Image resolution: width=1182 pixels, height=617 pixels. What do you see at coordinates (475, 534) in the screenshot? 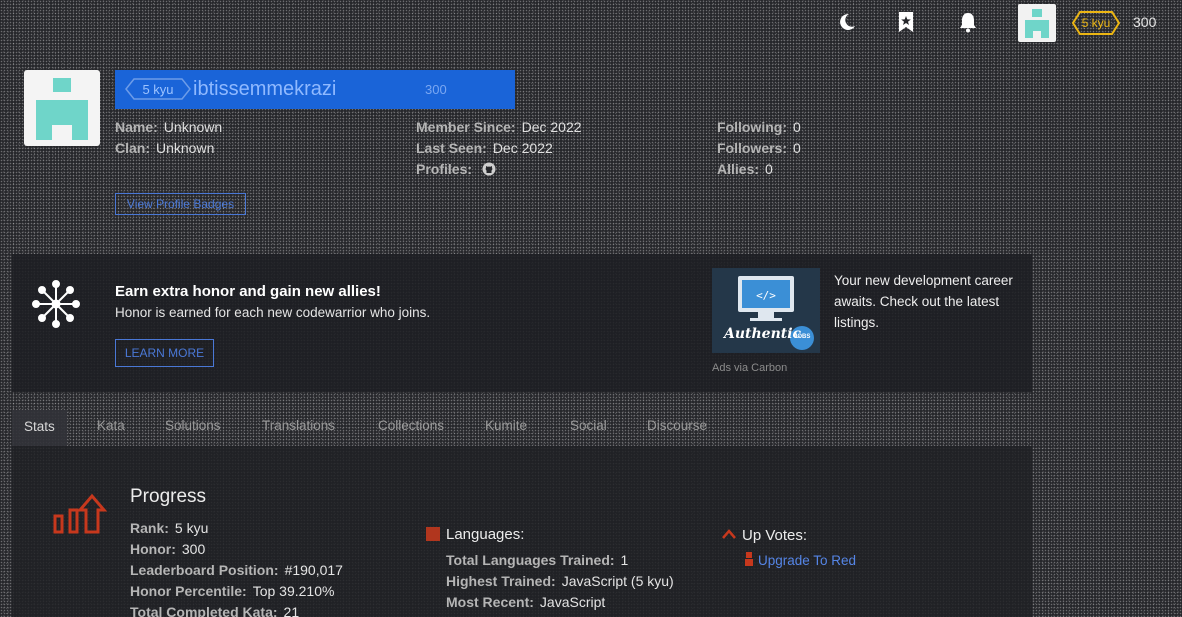
I see `languages-heading: Languages:` at bounding box center [475, 534].